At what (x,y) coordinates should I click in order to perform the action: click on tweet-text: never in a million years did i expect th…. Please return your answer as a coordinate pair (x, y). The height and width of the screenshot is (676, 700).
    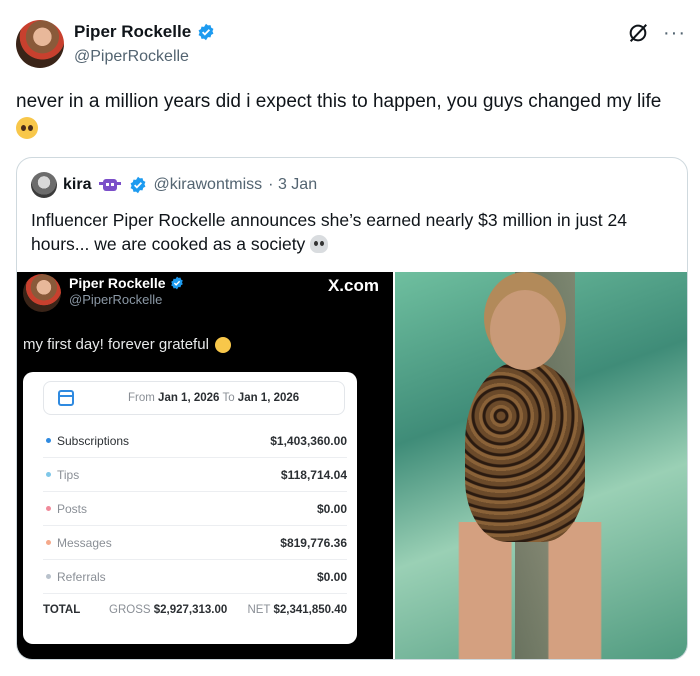
    Looking at the image, I should click on (352, 116).